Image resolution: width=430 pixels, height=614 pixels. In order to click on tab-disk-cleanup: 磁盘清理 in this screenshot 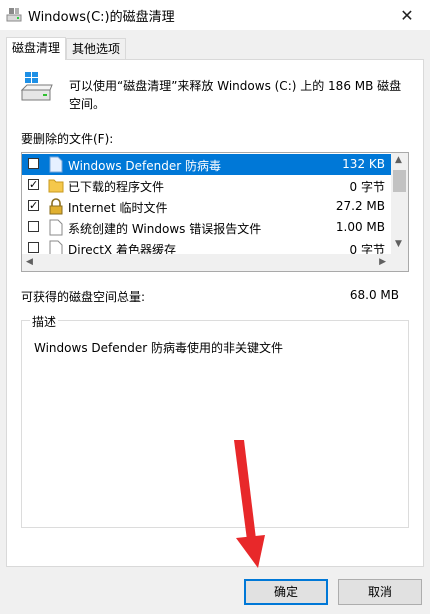, I will do `click(36, 48)`.